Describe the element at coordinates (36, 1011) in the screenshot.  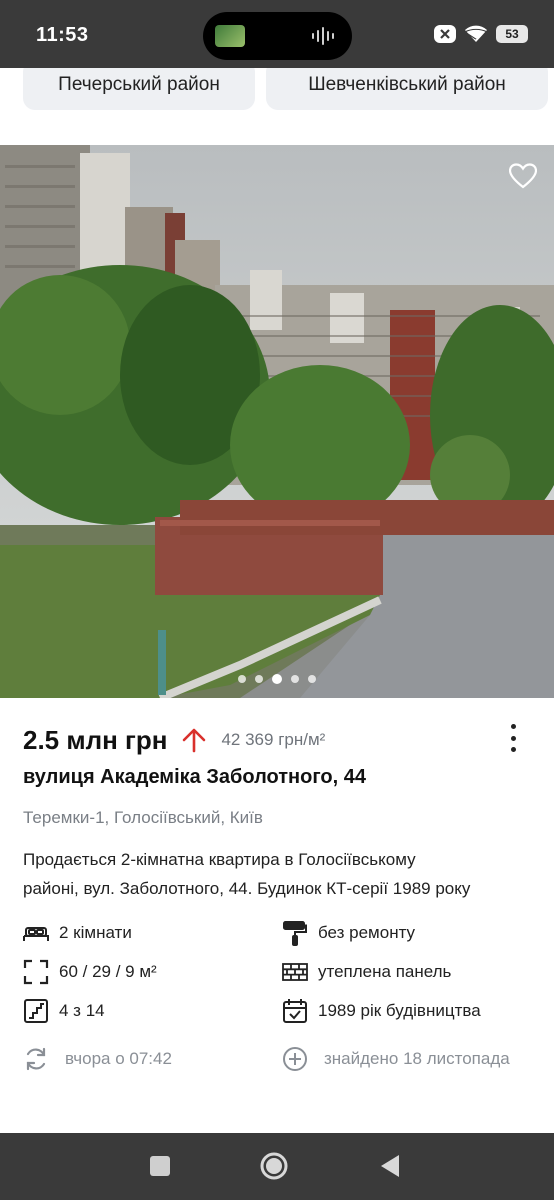
I see `stairs-icon` at that location.